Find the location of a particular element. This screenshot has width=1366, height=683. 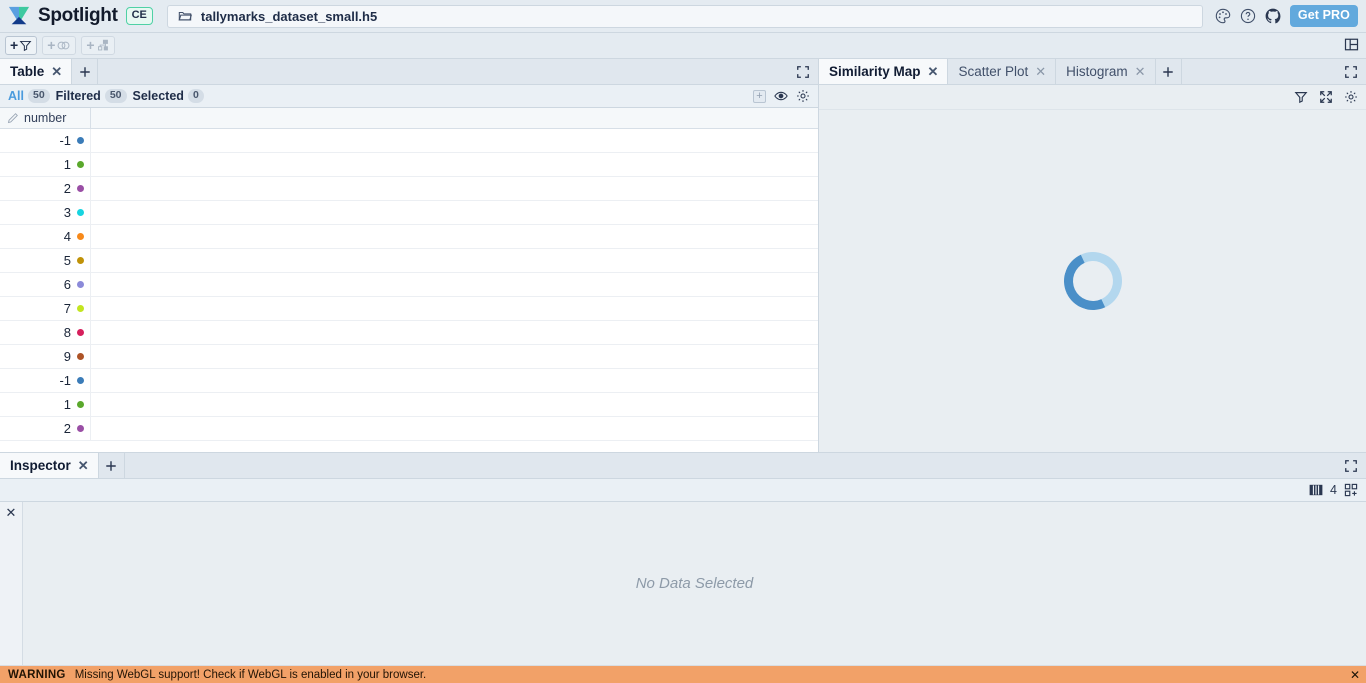

viz-gear-icon is located at coordinates (1351, 97).